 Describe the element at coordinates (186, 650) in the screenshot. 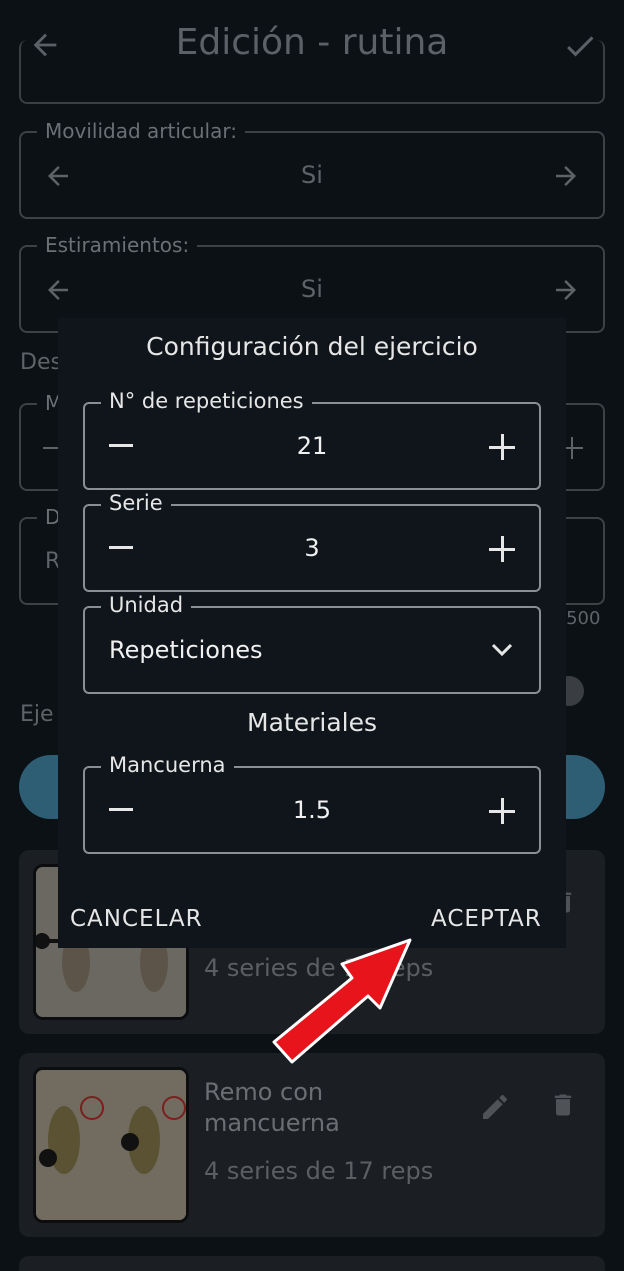

I see `unit-selected-value: Repeticiones` at that location.